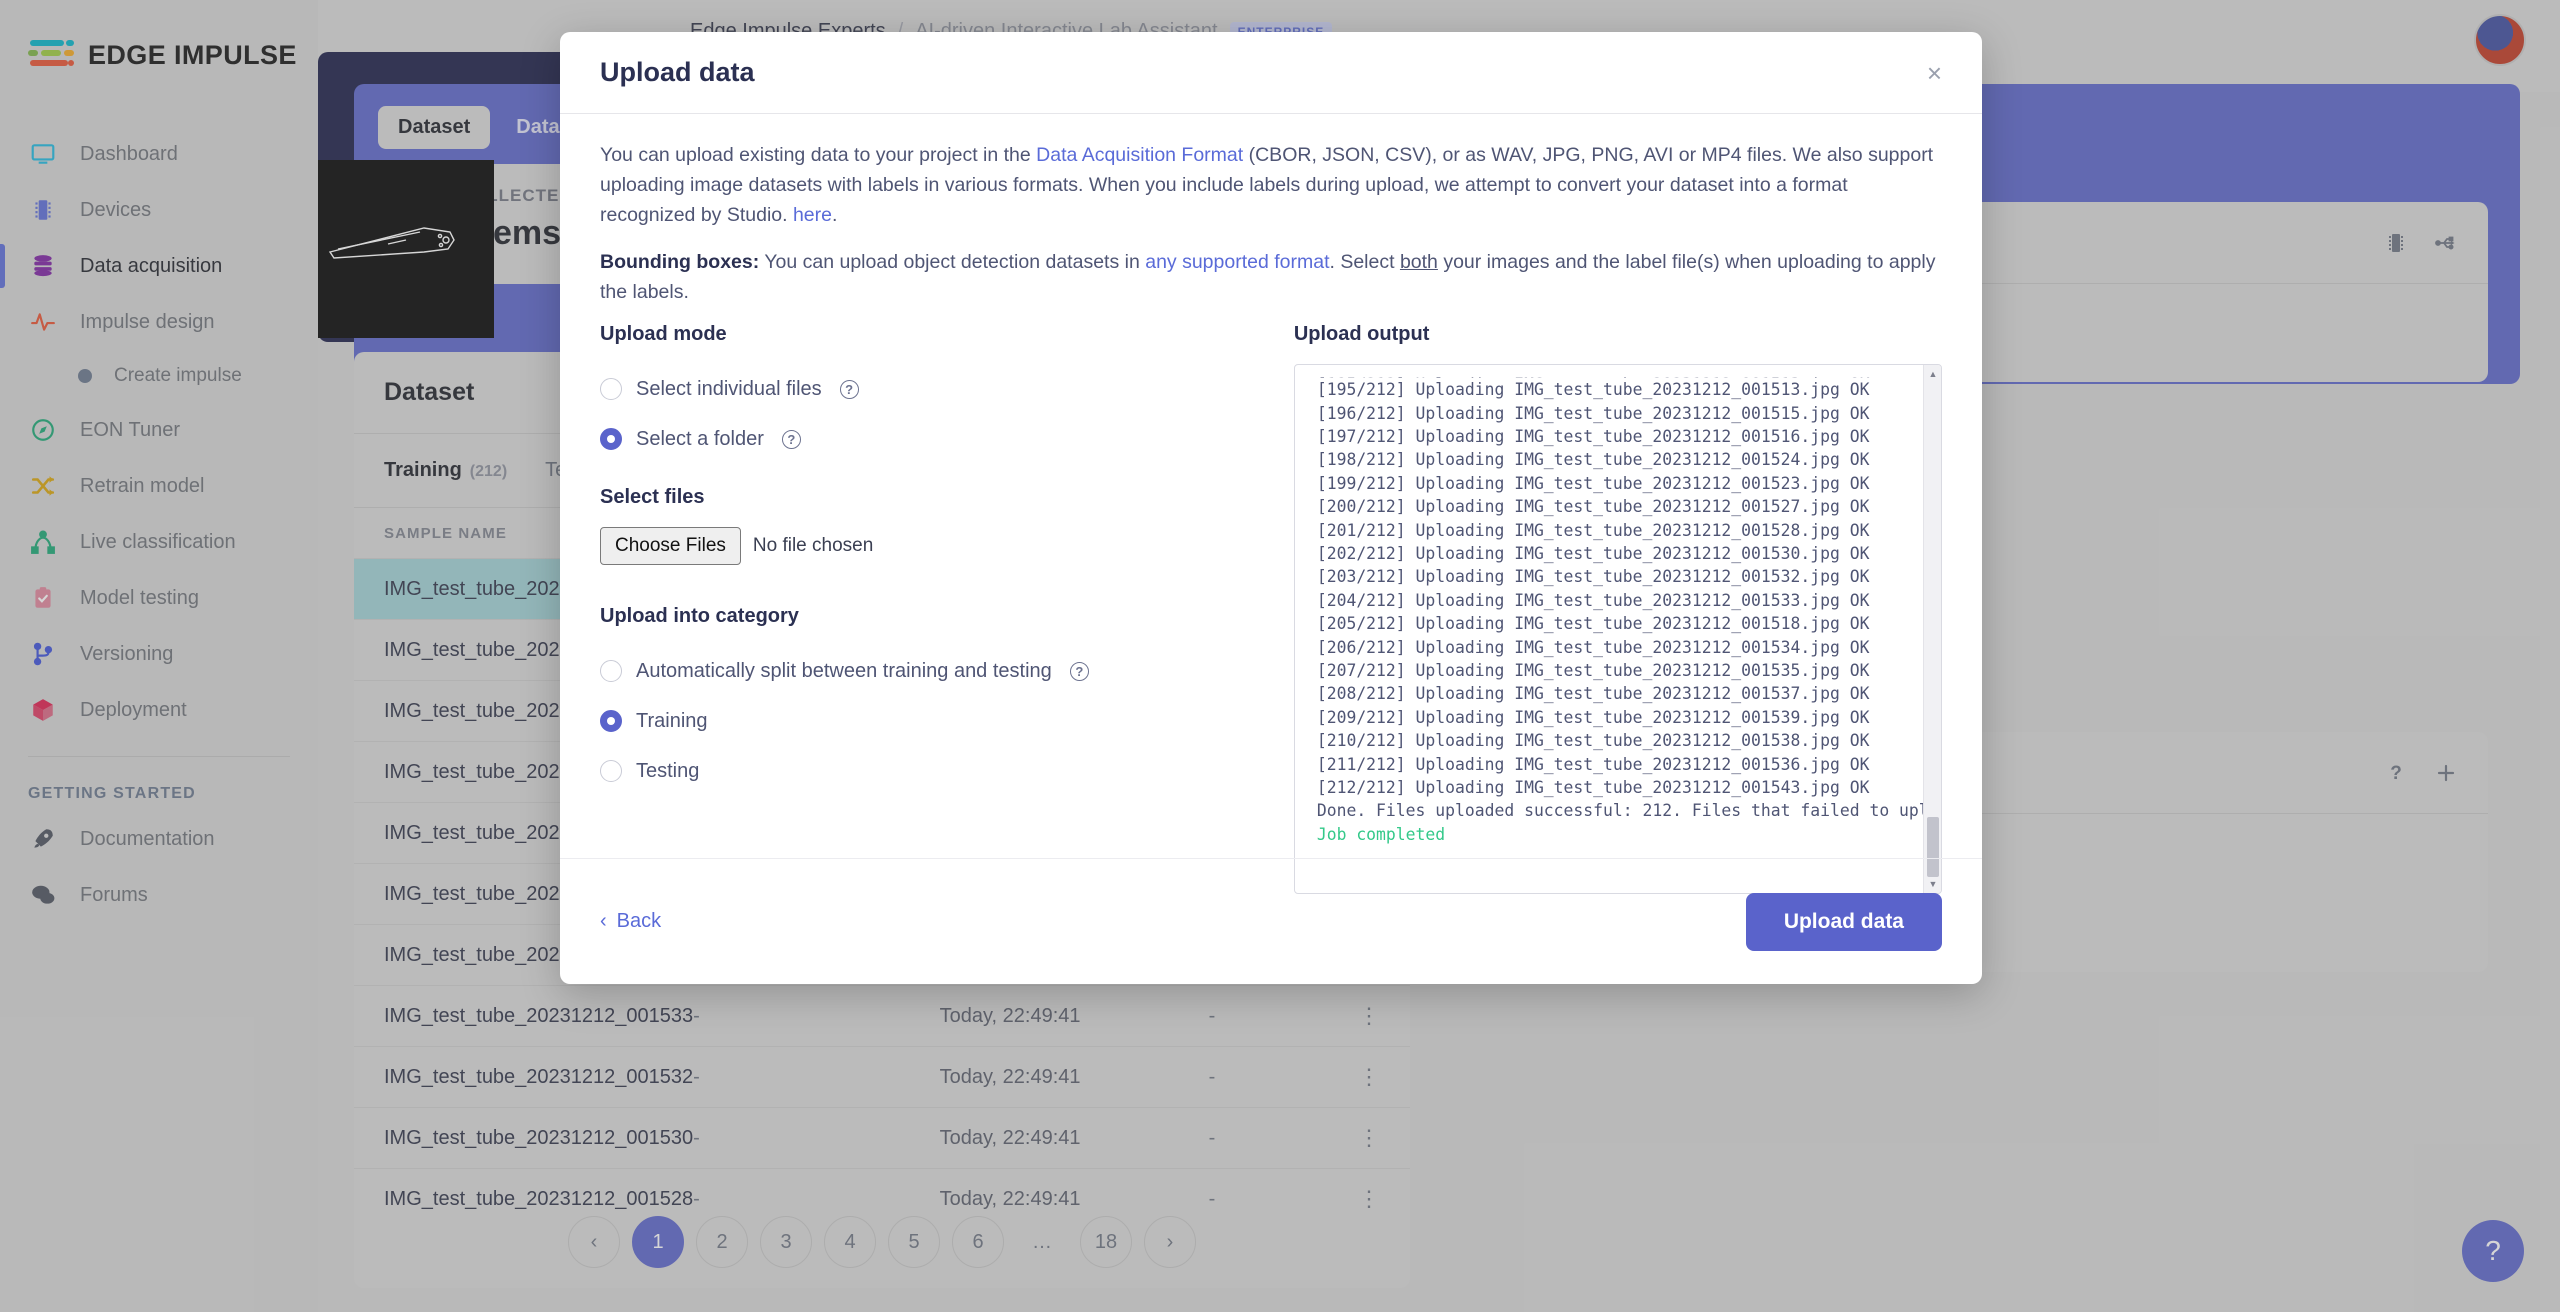 The image size is (2560, 1312). What do you see at coordinates (672, 720) in the screenshot?
I see `radio-label: Training` at bounding box center [672, 720].